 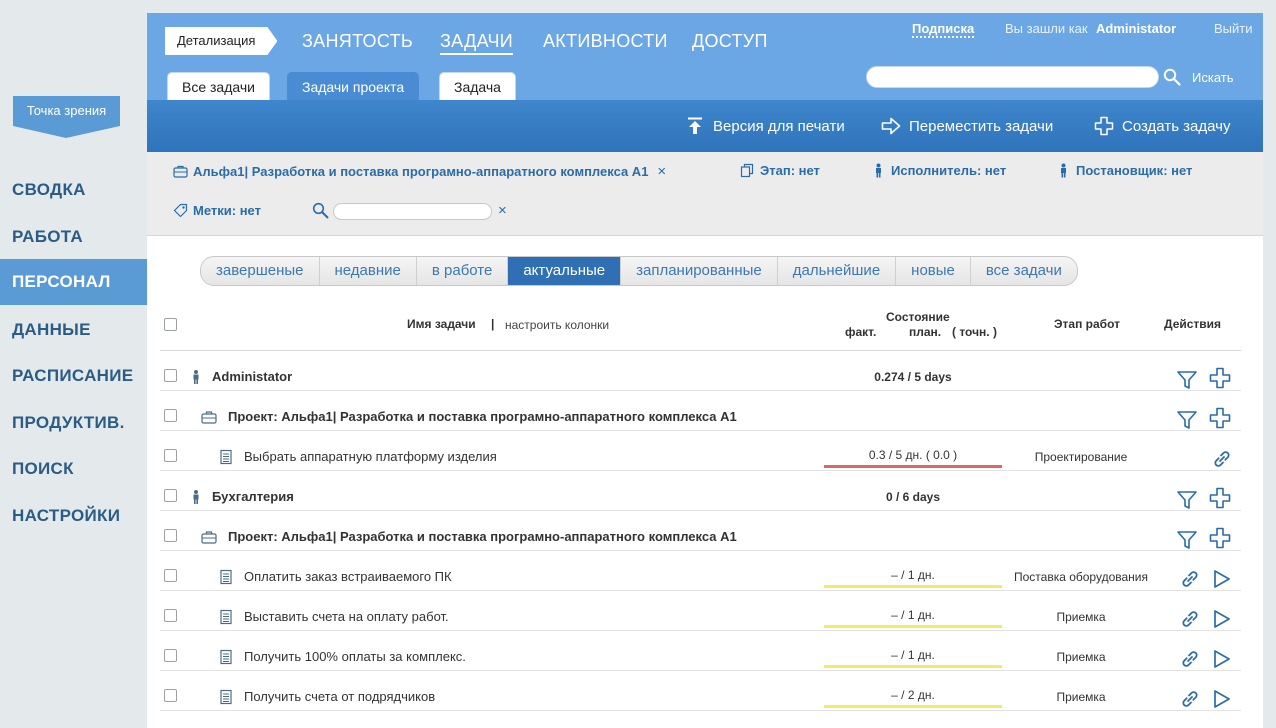 What do you see at coordinates (357, 41) in the screenshot?
I see `nav-occupancy: ЗАНЯТОСТЬ` at bounding box center [357, 41].